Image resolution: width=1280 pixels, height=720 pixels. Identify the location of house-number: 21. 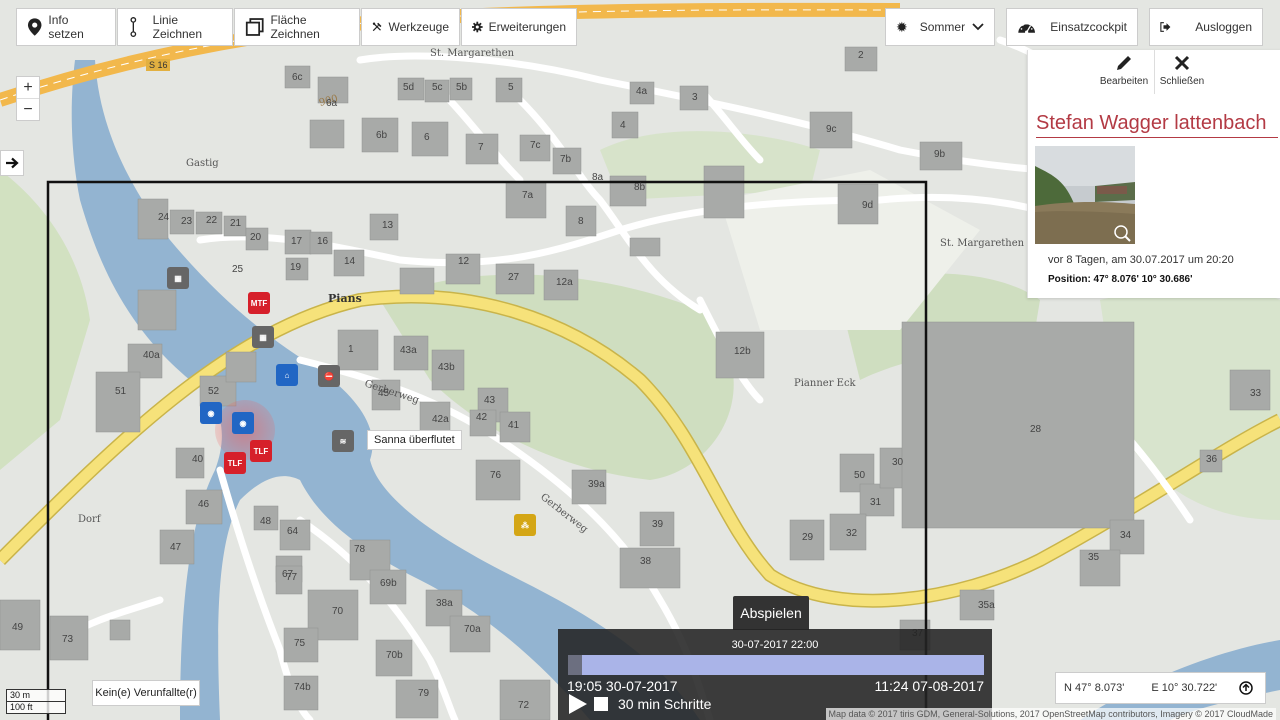
(236, 223).